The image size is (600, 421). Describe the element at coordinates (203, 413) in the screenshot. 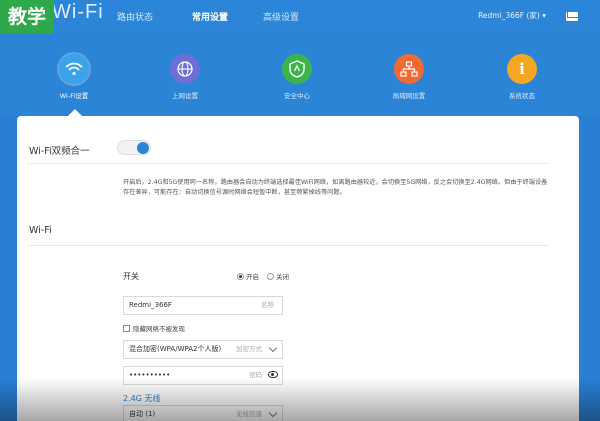

I see `channel-select: 自动 (1) 无线信道` at that location.